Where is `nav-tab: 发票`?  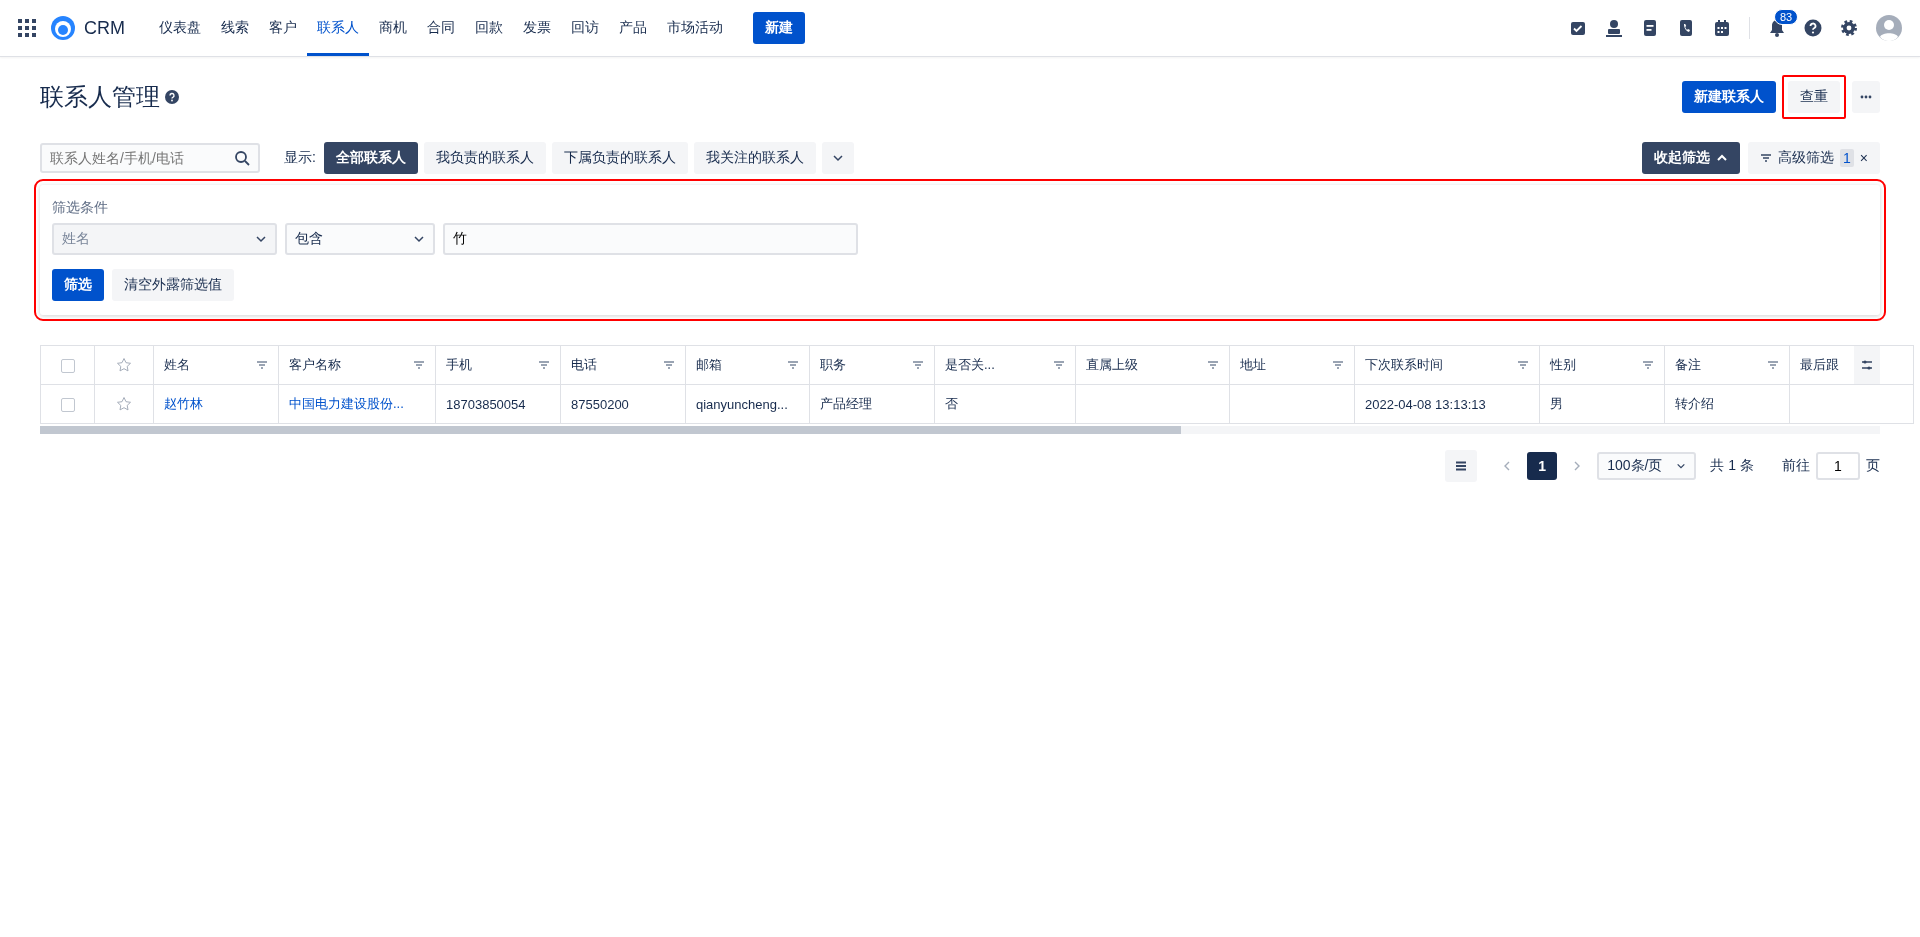 nav-tab: 发票 is located at coordinates (537, 28).